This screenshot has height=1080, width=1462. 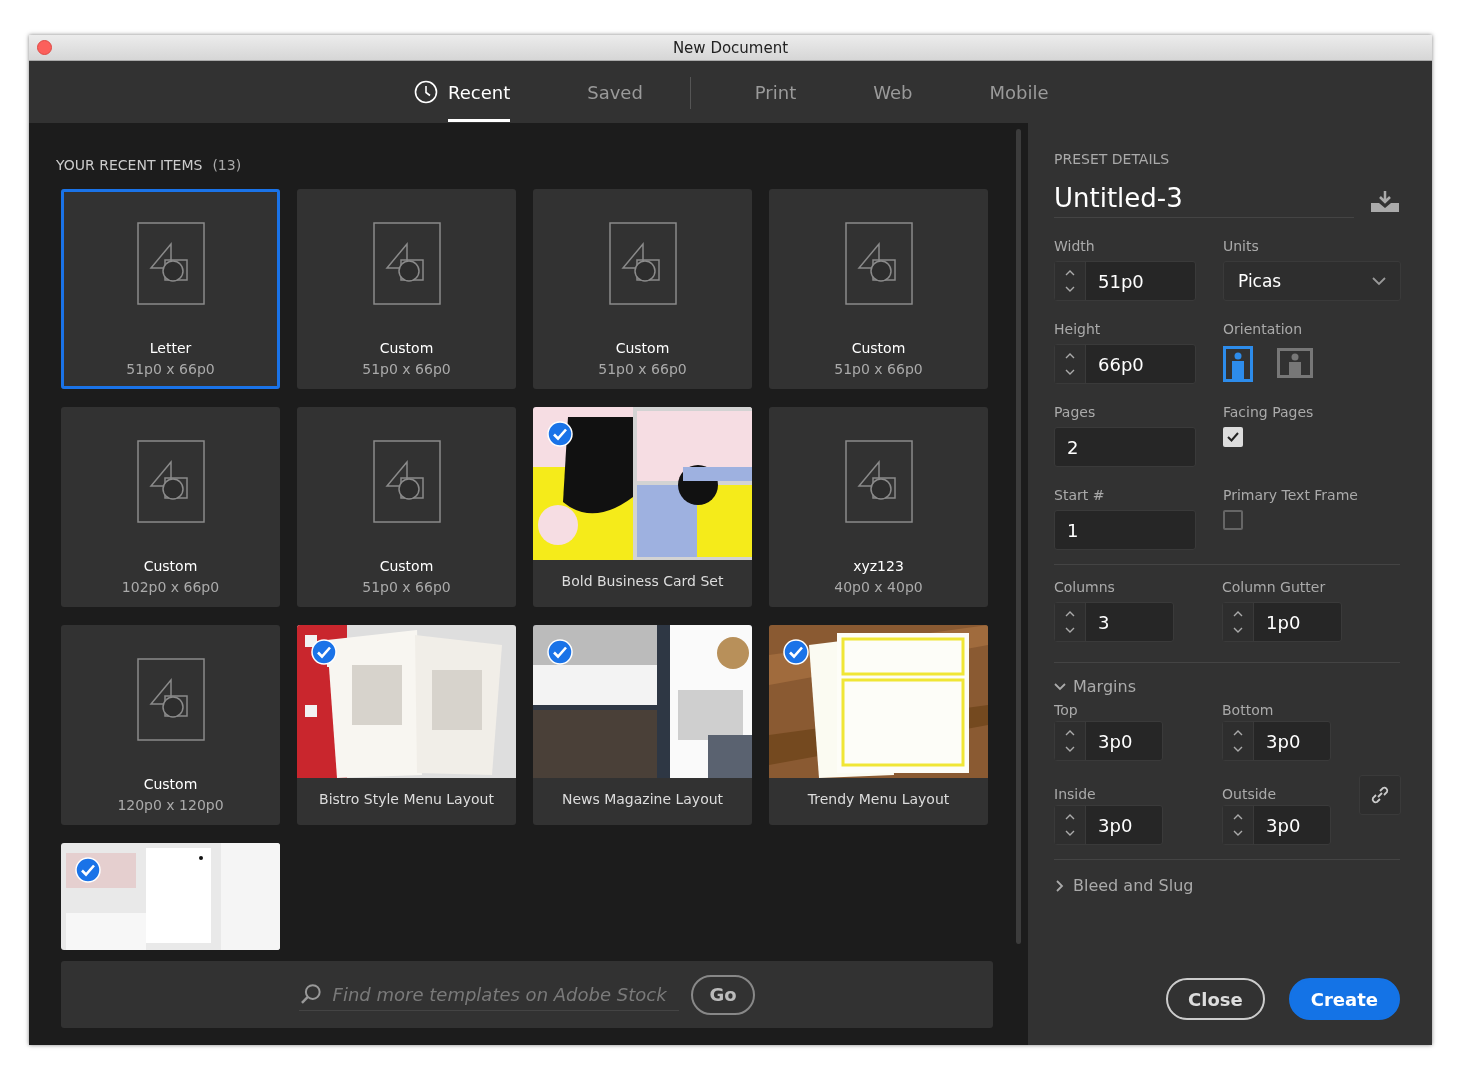 What do you see at coordinates (891, 92) in the screenshot?
I see `tab: Web` at bounding box center [891, 92].